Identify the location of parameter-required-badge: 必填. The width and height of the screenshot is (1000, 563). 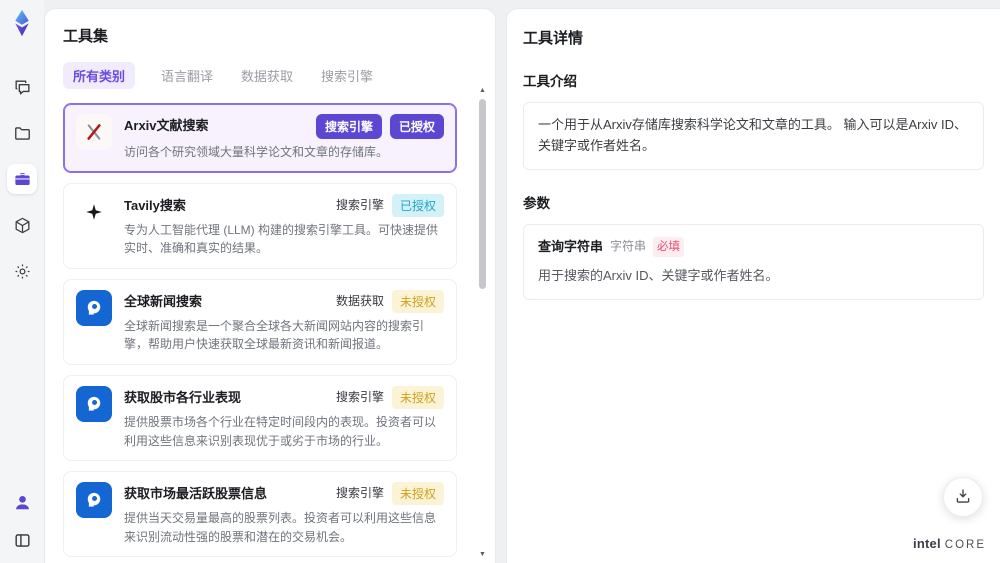
(669, 247).